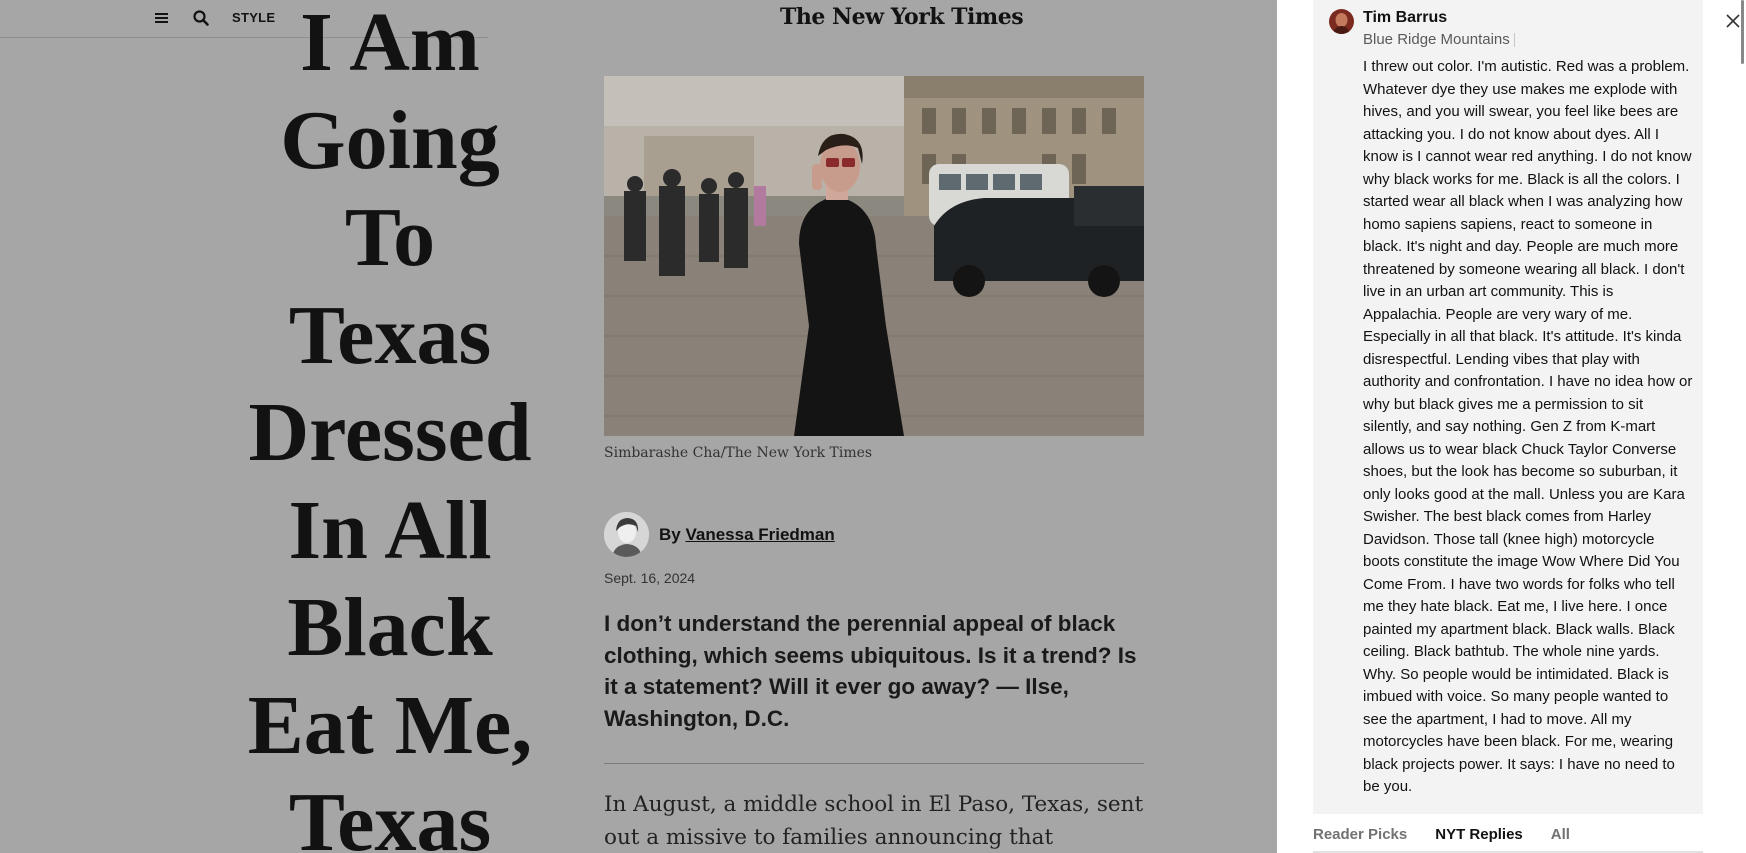 Image resolution: width=1746 pixels, height=853 pixels. I want to click on nyt-masthead-logo: The New York Times, so click(902, 17).